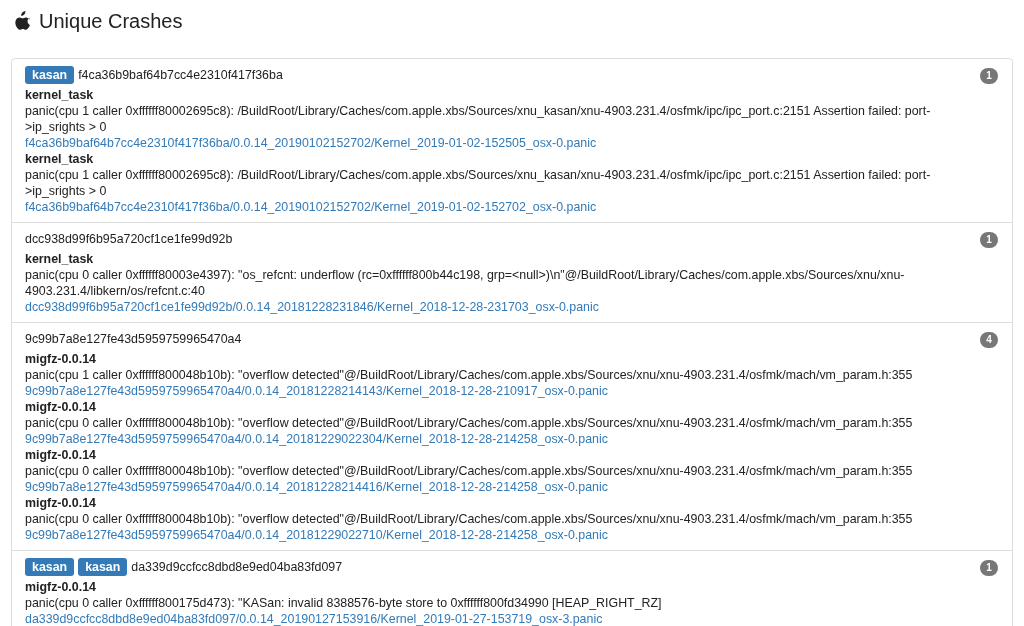 Image resolution: width=1024 pixels, height=626 pixels. I want to click on panic-file-link: 9c99b7a8e127fe43d5959759965470a4/0.0.14_20181228214143/Kernel_2018-12-28-210917_osx-0.panic, so click(316, 391).